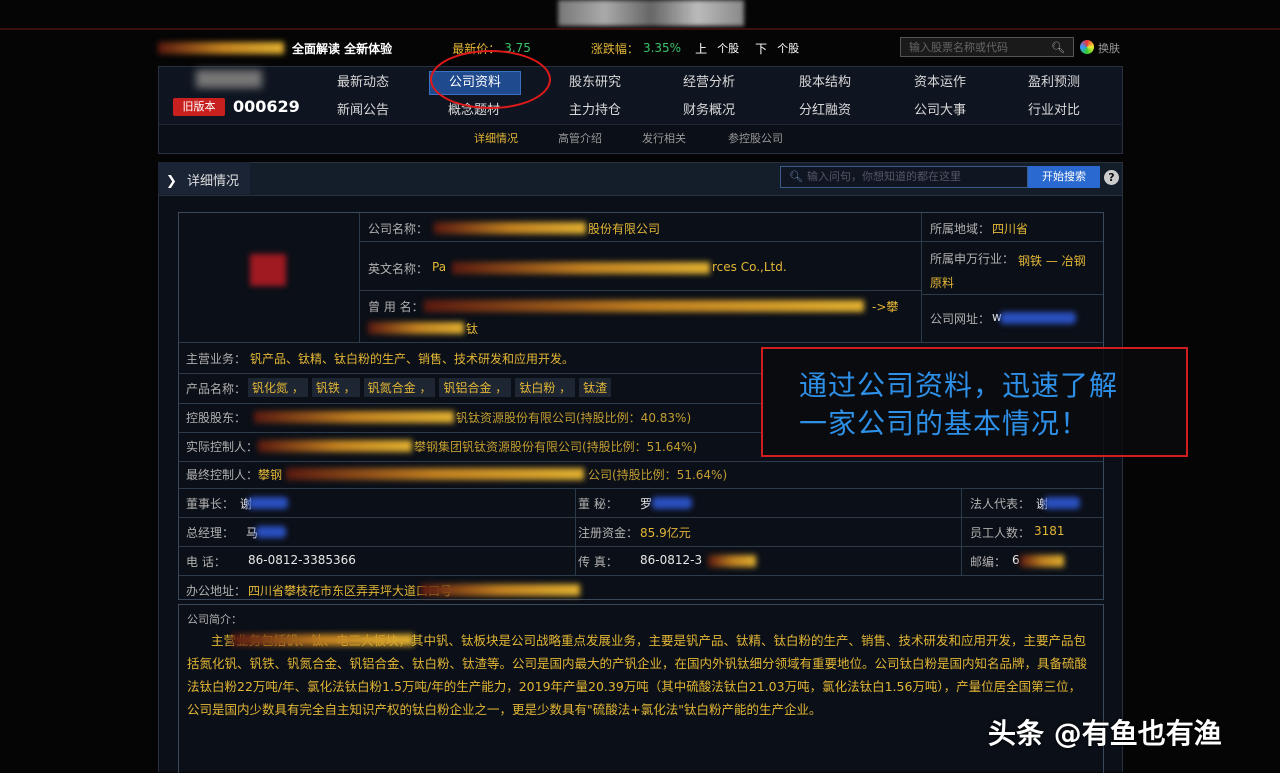 The image size is (1280, 773). Describe the element at coordinates (1109, 48) in the screenshot. I see `skin-label: 换肤` at that location.